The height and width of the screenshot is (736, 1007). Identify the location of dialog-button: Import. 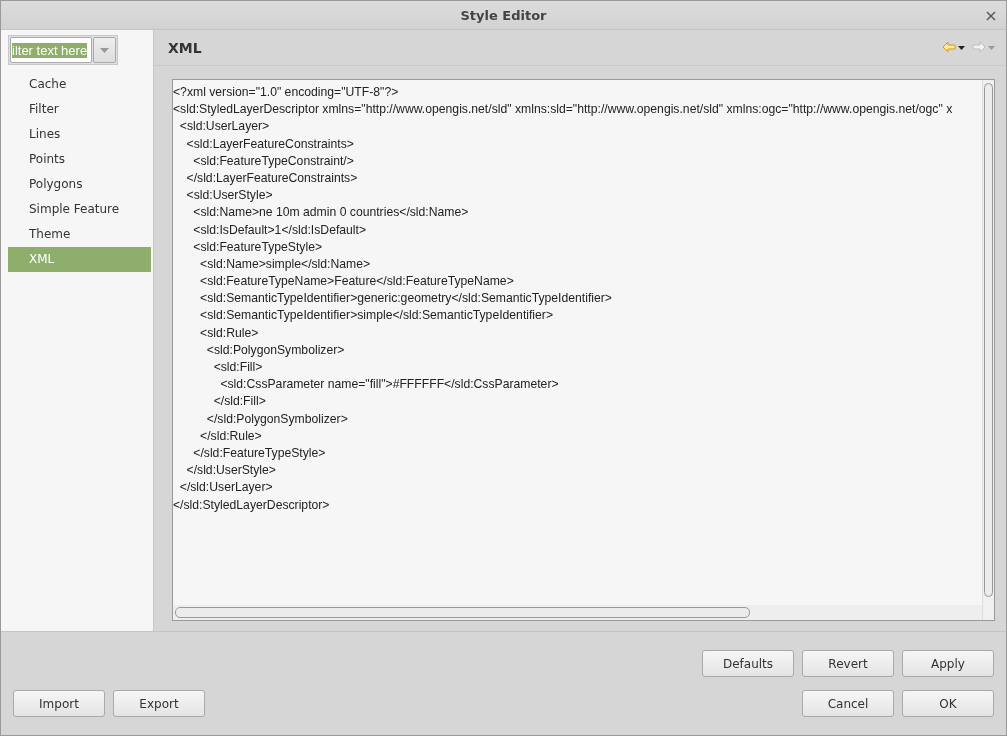
(59, 703).